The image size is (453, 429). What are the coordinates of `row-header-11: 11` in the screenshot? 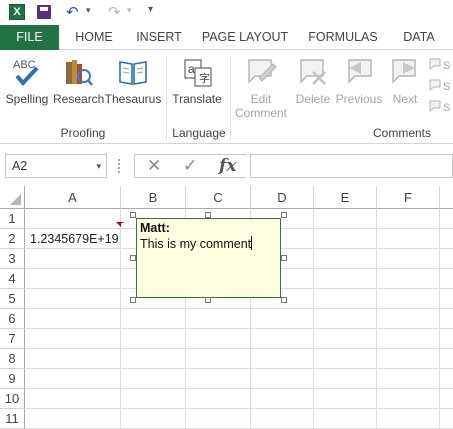 It's located at (12, 419).